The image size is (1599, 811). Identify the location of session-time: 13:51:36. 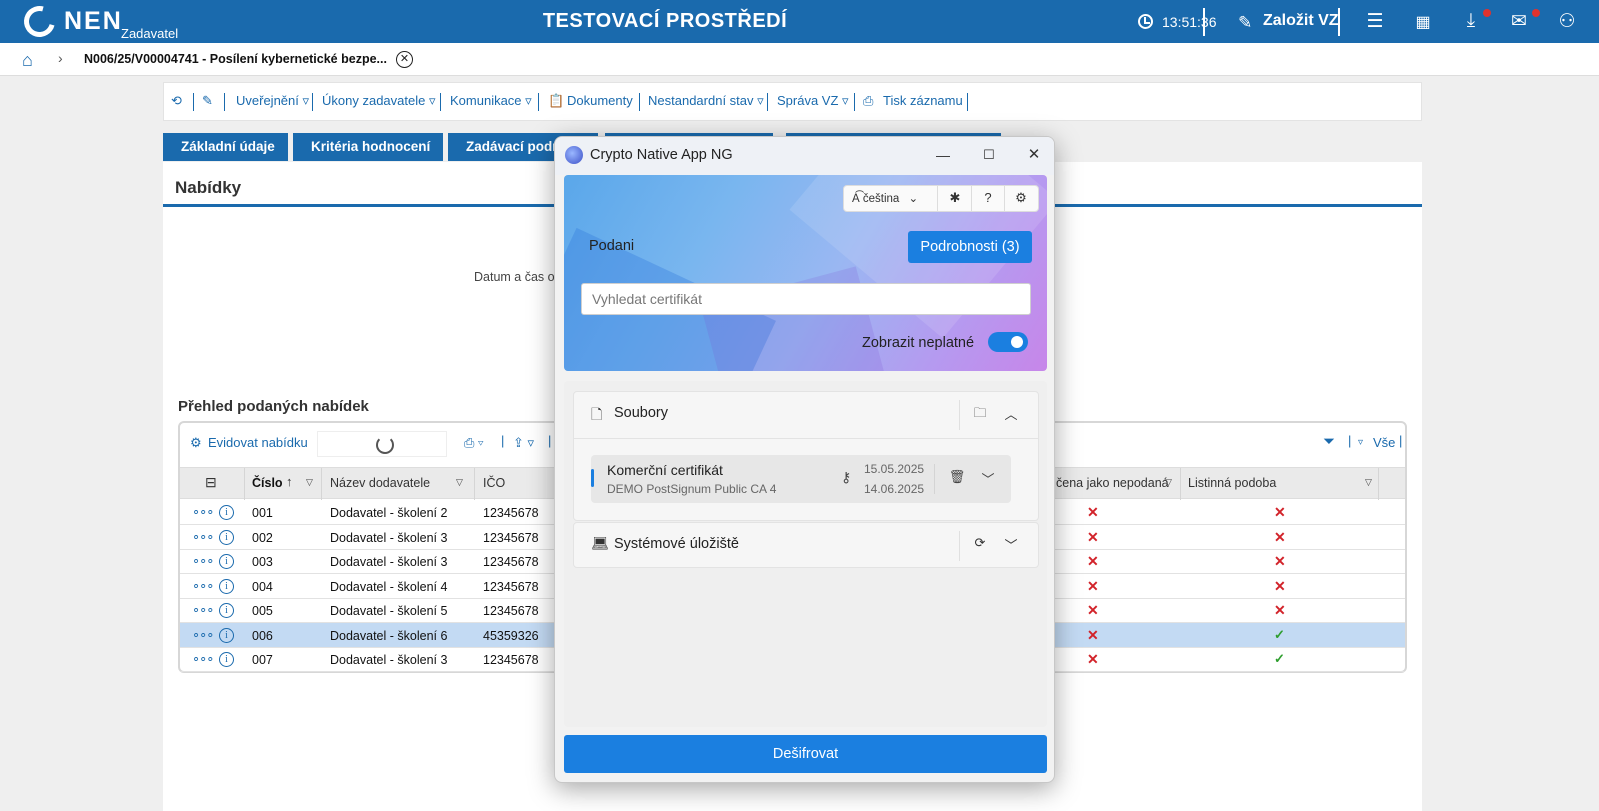
(1189, 22).